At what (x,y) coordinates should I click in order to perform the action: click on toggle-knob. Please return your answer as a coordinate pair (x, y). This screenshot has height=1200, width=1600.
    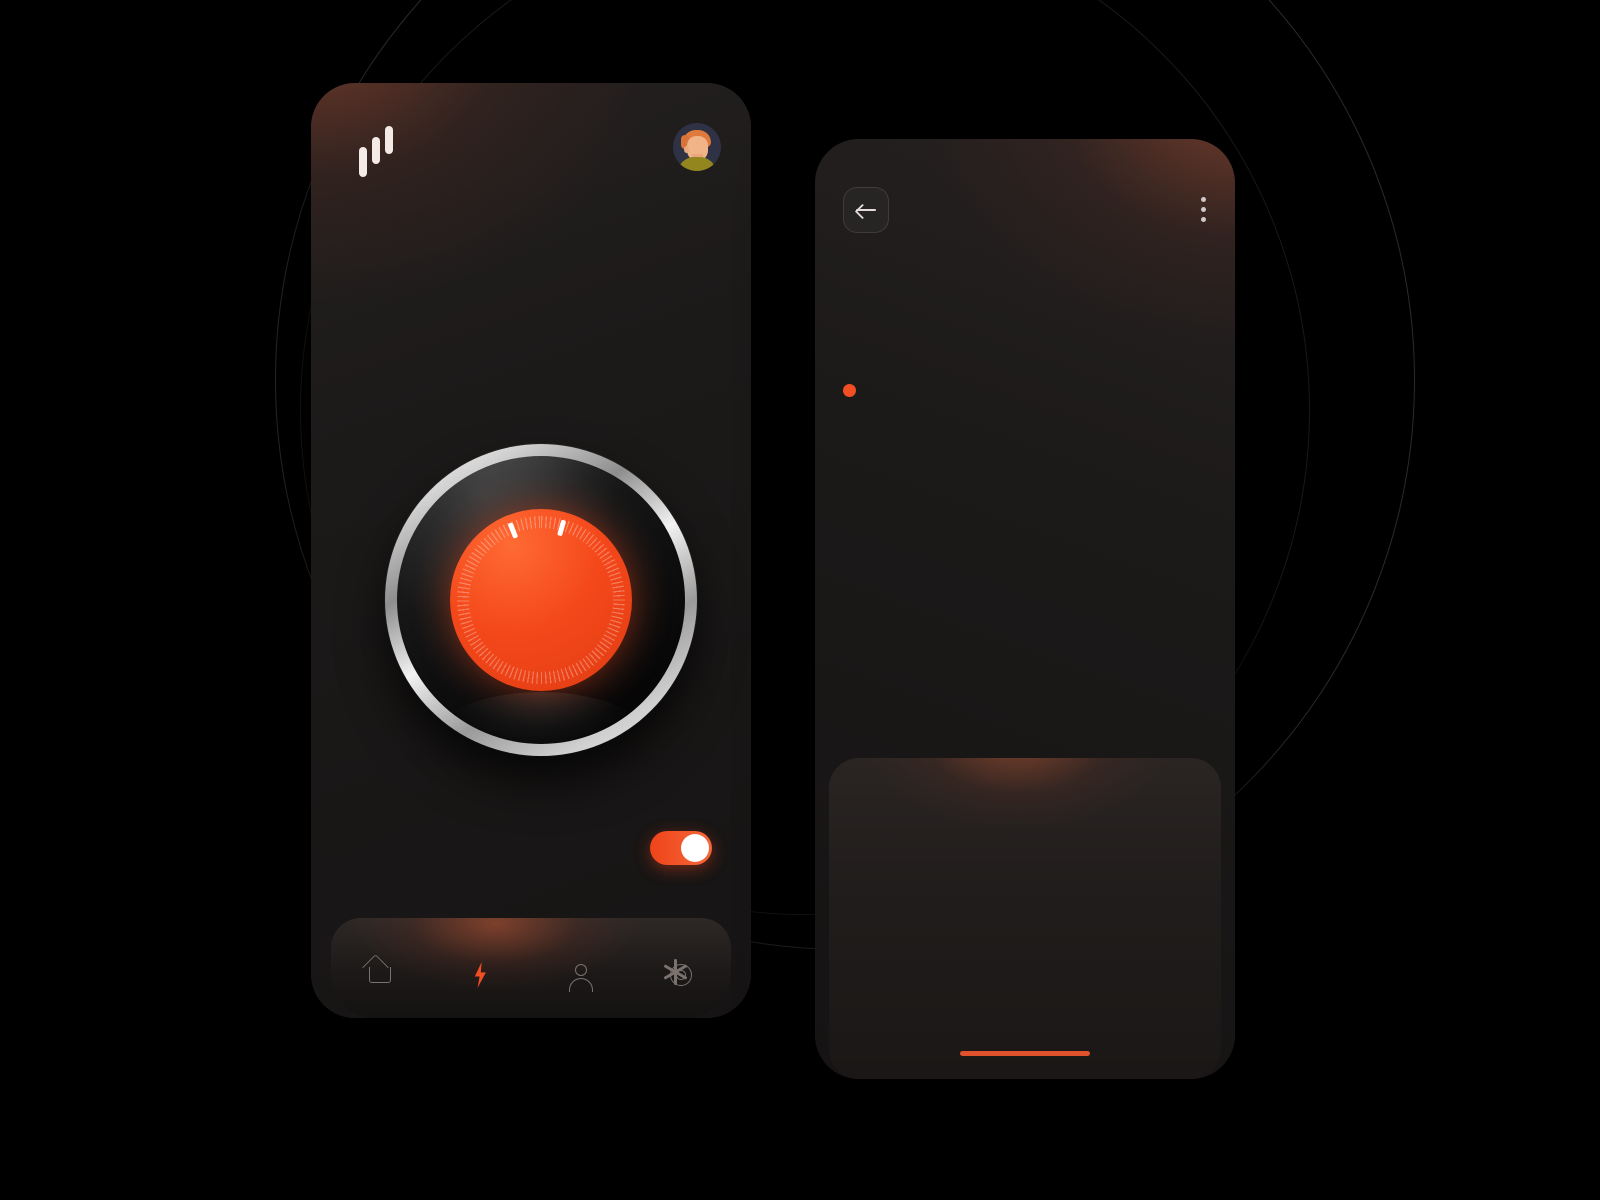
    Looking at the image, I should click on (695, 848).